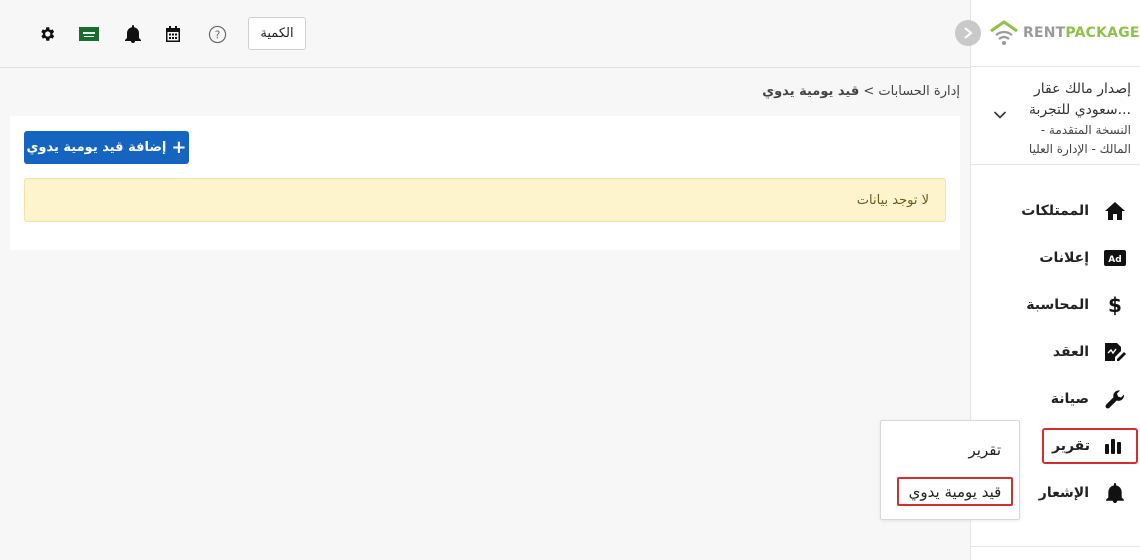 The height and width of the screenshot is (560, 1140). I want to click on sidebar-item-label: الإشعار, so click(1063, 493).